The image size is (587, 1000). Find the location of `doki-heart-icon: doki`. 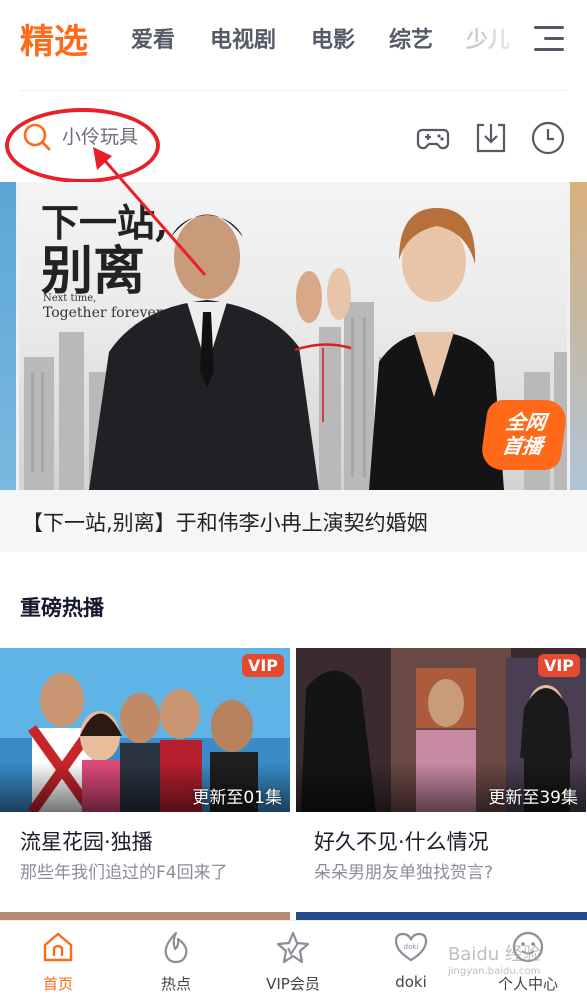

doki-heart-icon: doki is located at coordinates (411, 947).